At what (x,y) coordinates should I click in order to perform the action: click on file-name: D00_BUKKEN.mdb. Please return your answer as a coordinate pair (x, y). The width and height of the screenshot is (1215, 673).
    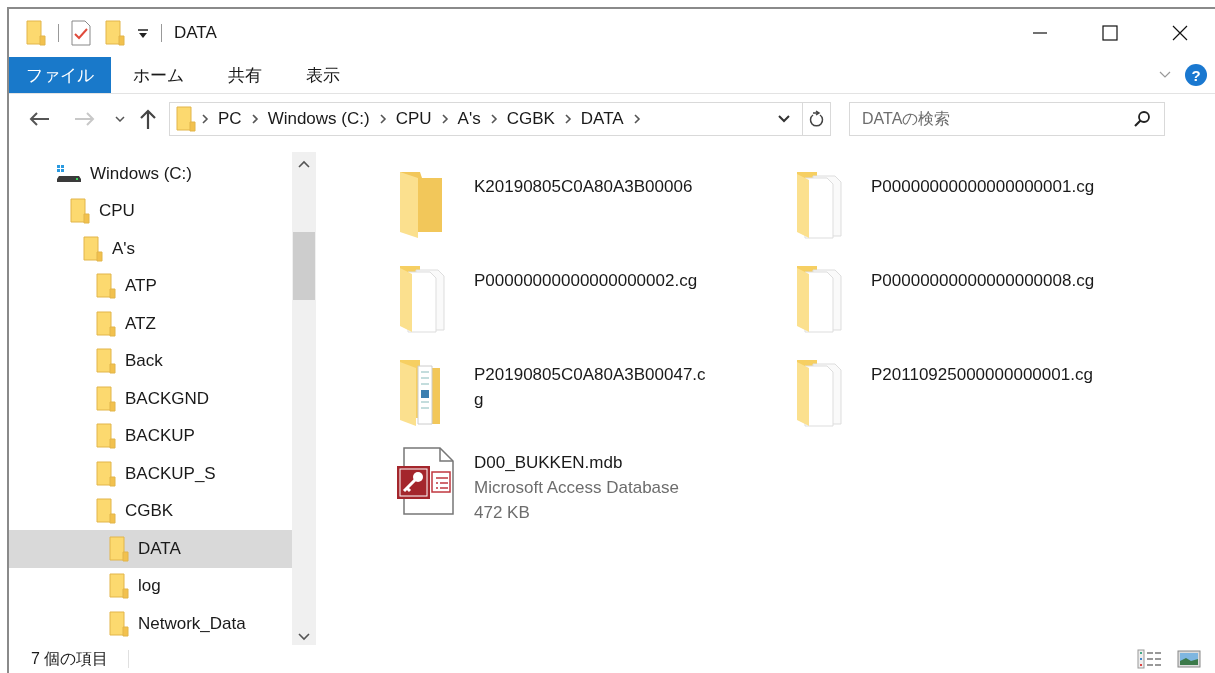
    Looking at the image, I should click on (594, 462).